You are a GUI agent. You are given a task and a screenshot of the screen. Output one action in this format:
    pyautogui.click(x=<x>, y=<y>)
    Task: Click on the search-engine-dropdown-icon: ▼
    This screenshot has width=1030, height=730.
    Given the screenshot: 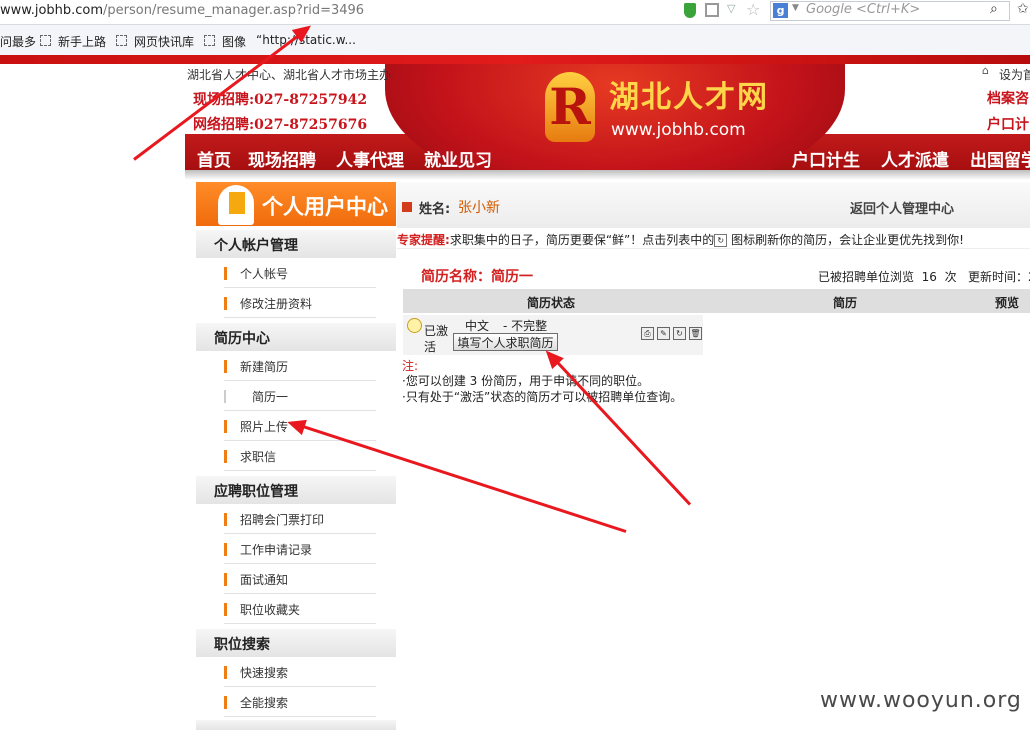 What is the action you would take?
    pyautogui.click(x=795, y=8)
    